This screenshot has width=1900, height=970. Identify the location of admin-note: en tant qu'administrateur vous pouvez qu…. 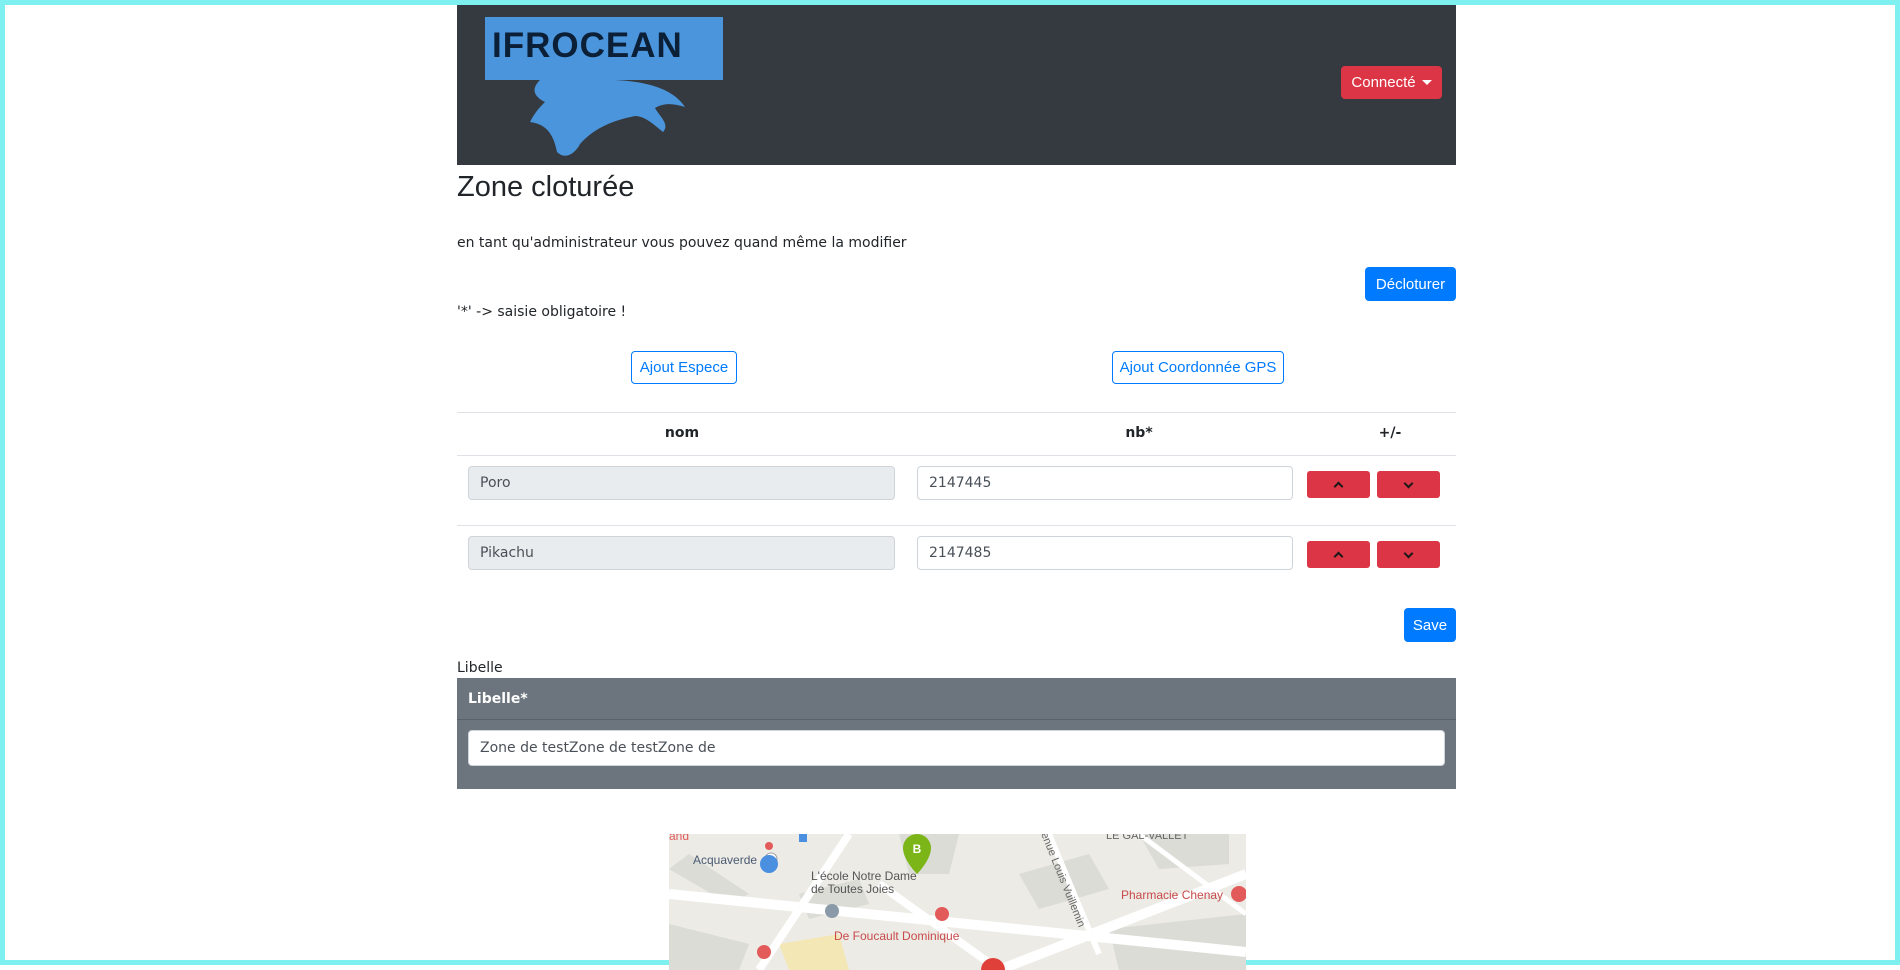
(682, 243).